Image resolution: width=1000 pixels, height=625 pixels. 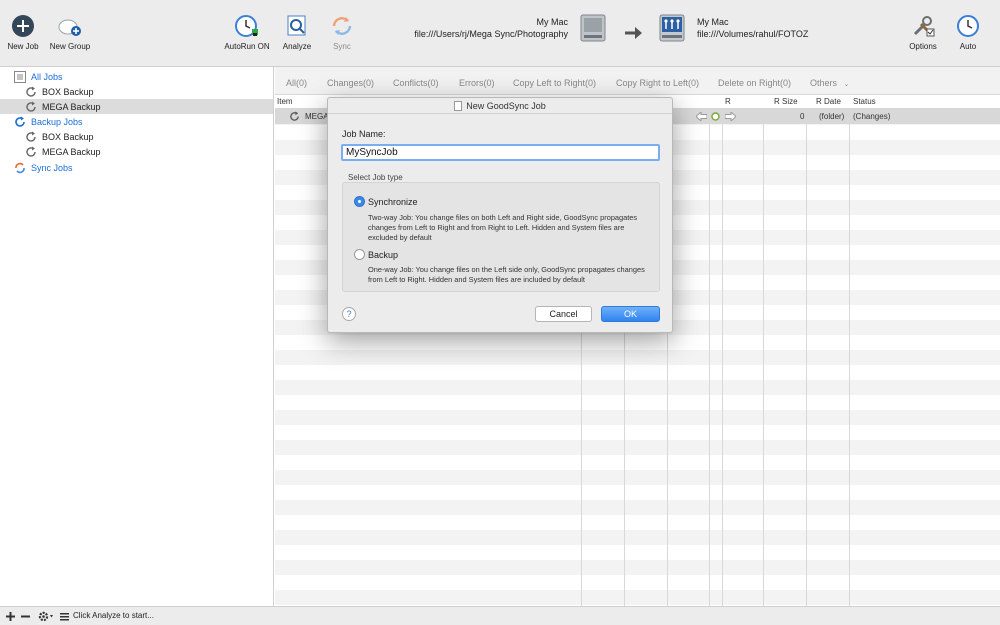 I want to click on sync-icon, so click(x=342, y=26).